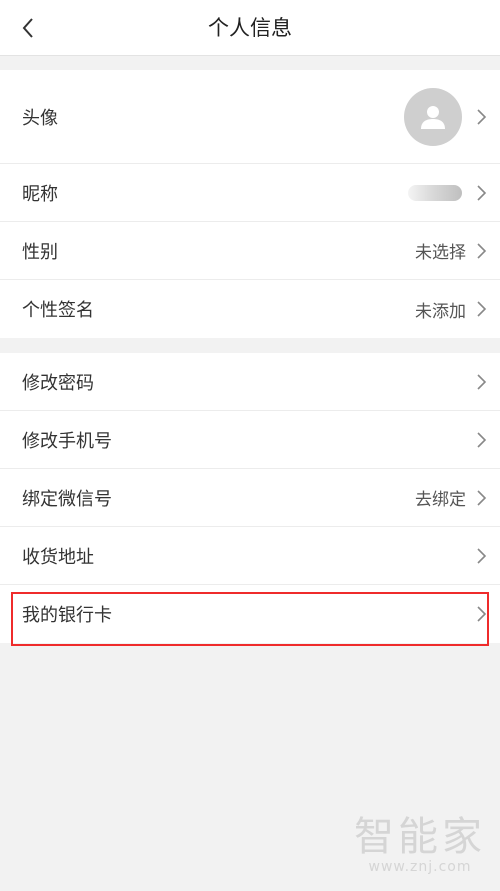  I want to click on page-title: 个人信息, so click(250, 28).